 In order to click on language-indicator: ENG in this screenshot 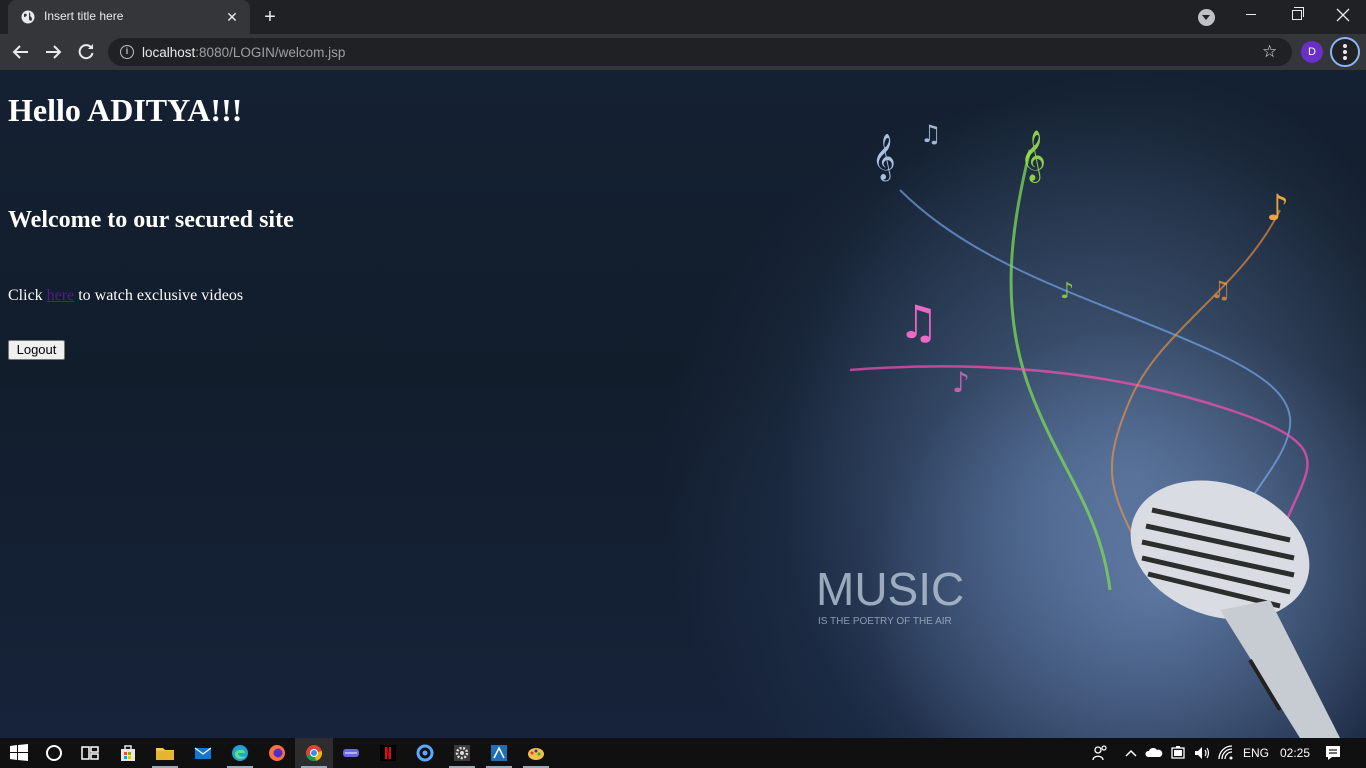, I will do `click(1256, 753)`.